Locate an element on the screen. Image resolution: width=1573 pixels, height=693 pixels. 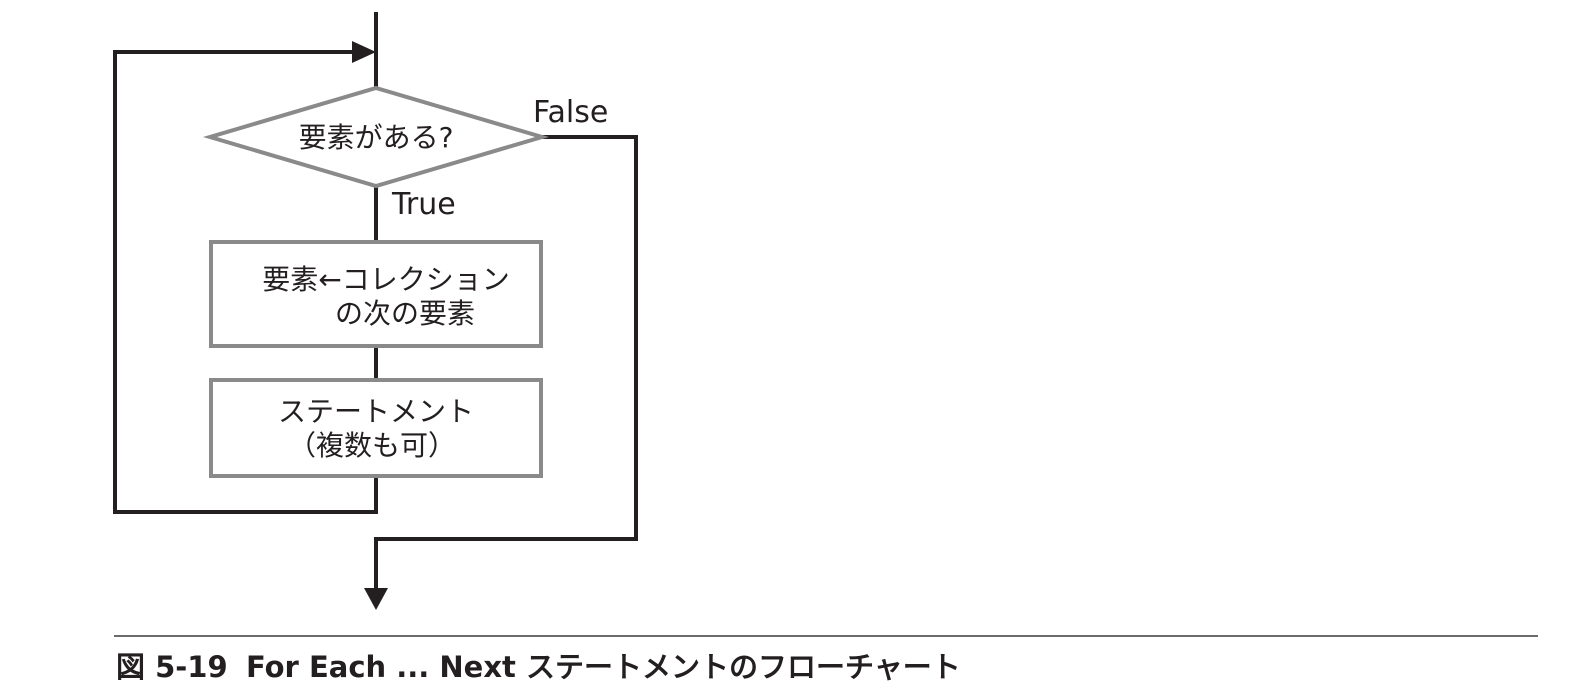
decision-label: 要素がある? is located at coordinates (376, 137).